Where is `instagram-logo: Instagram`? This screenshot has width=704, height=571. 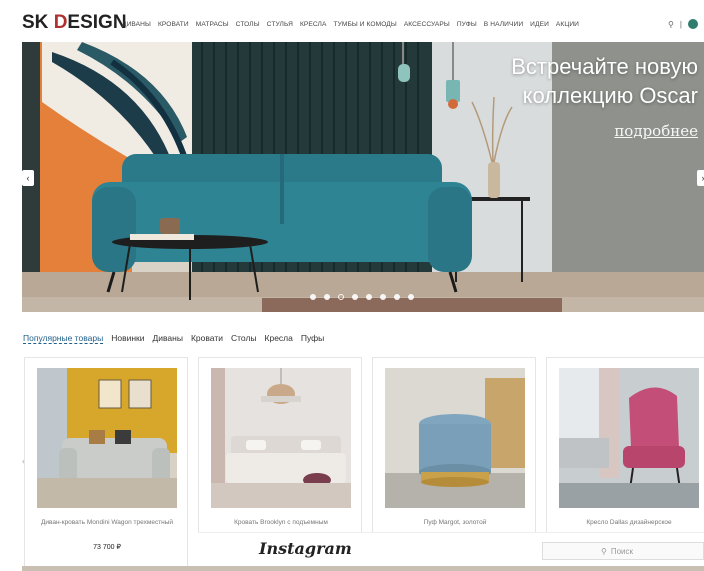
instagram-logo: Instagram is located at coordinates (305, 548).